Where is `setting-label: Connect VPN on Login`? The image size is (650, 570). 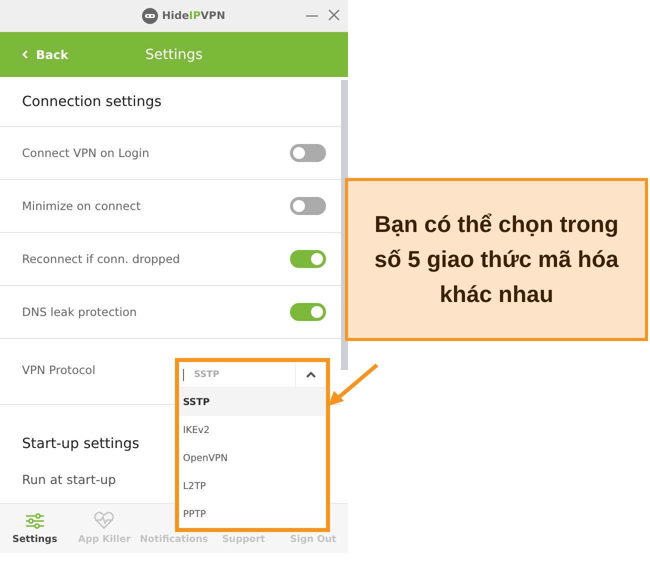 setting-label: Connect VPN on Login is located at coordinates (86, 153).